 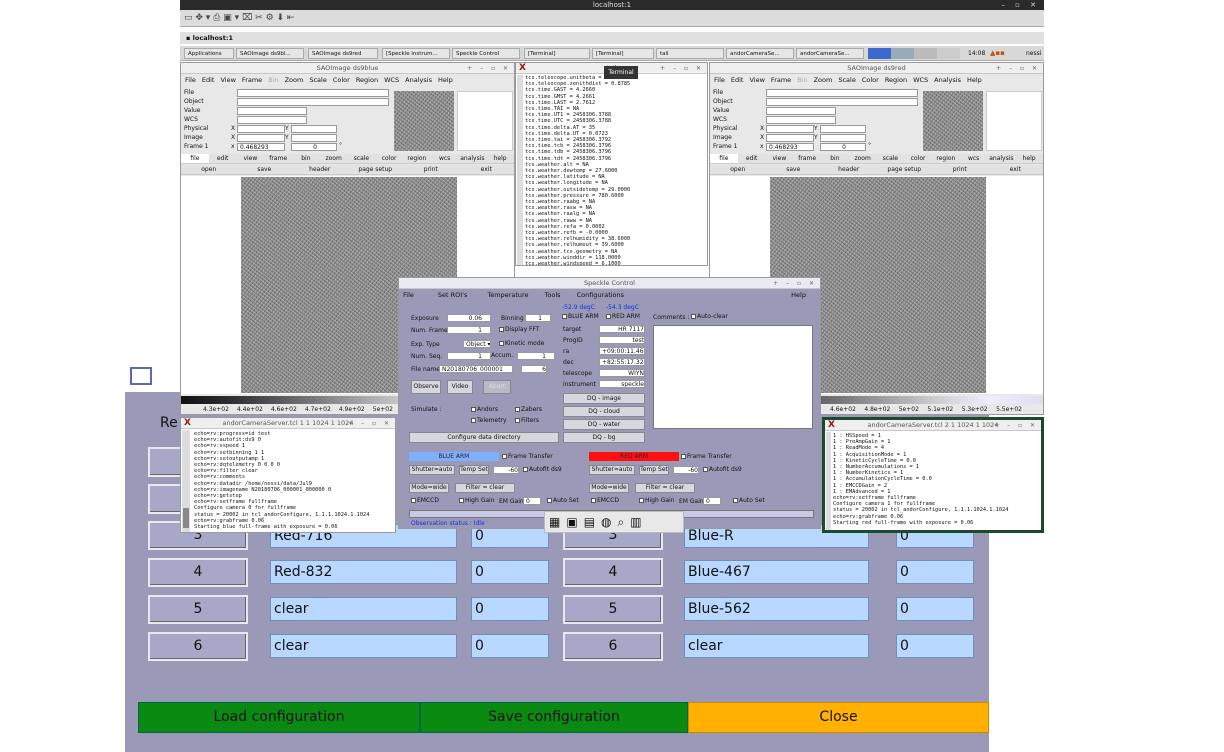 What do you see at coordinates (343, 53) in the screenshot?
I see `taskbar-ds9red: SAOImage ds9red` at bounding box center [343, 53].